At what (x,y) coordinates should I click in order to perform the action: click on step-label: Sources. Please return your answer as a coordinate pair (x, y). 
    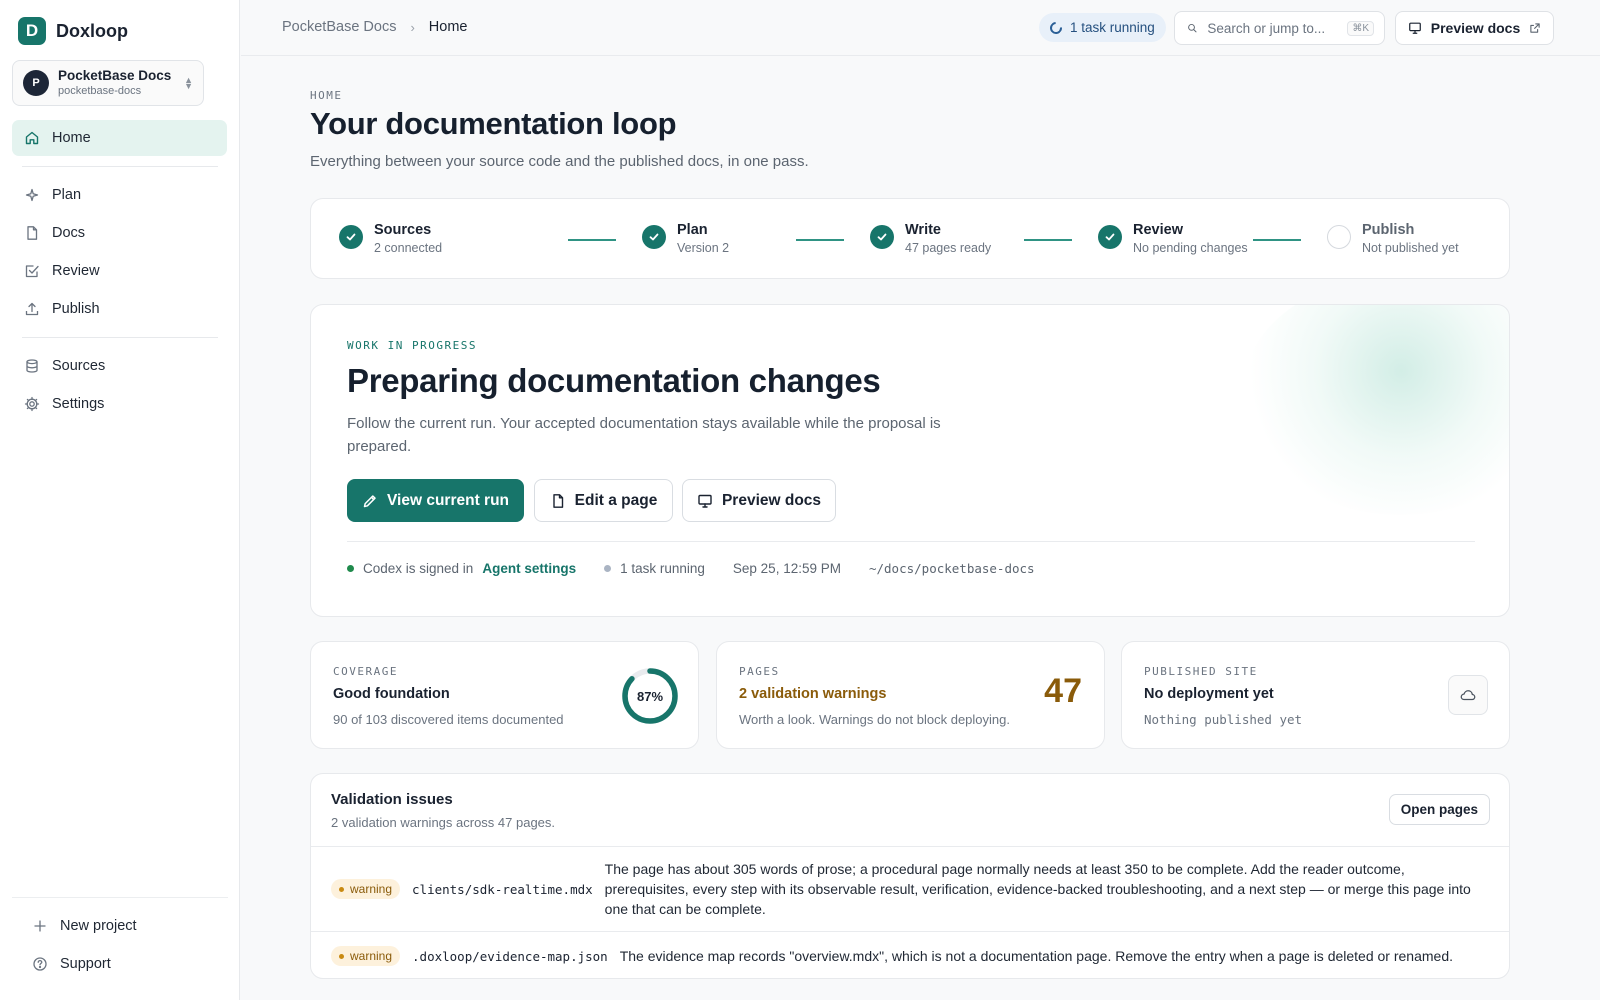
    Looking at the image, I should click on (403, 230).